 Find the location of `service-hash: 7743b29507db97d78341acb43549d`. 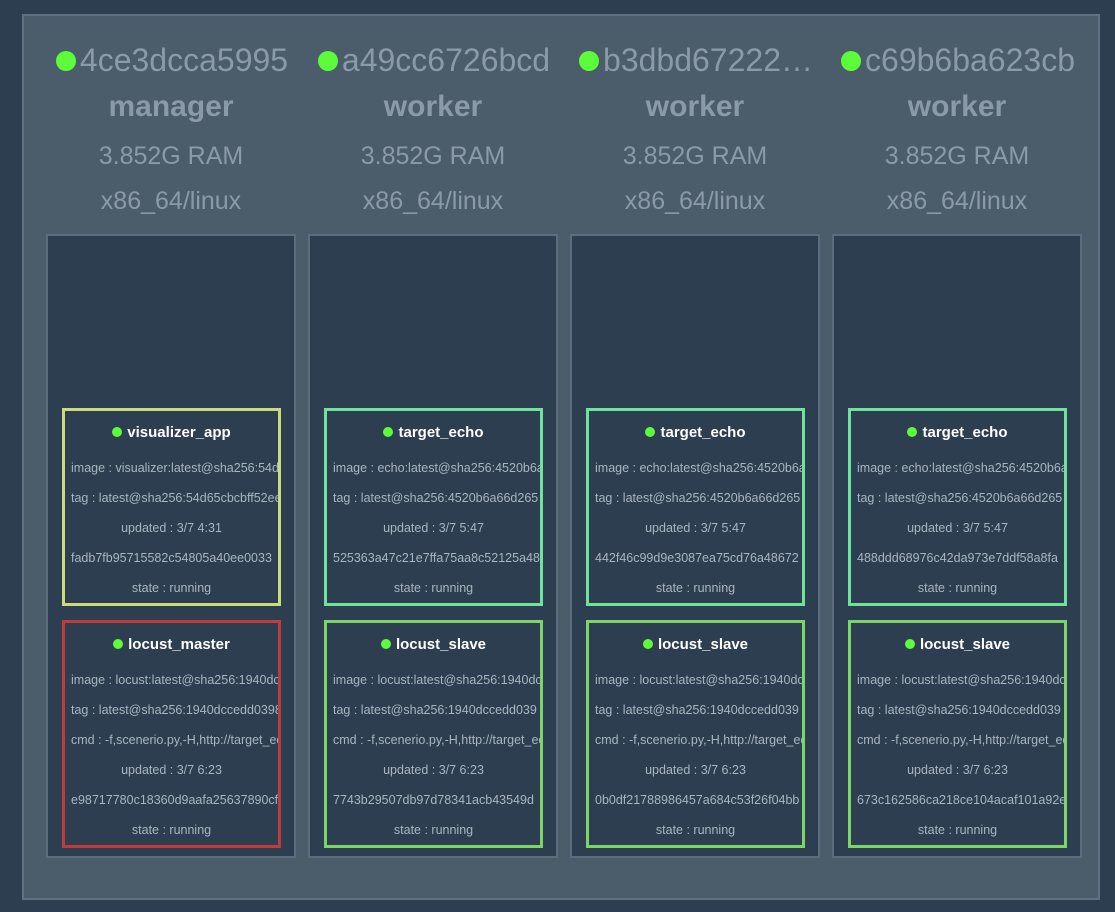

service-hash: 7743b29507db97d78341acb43549d is located at coordinates (433, 800).